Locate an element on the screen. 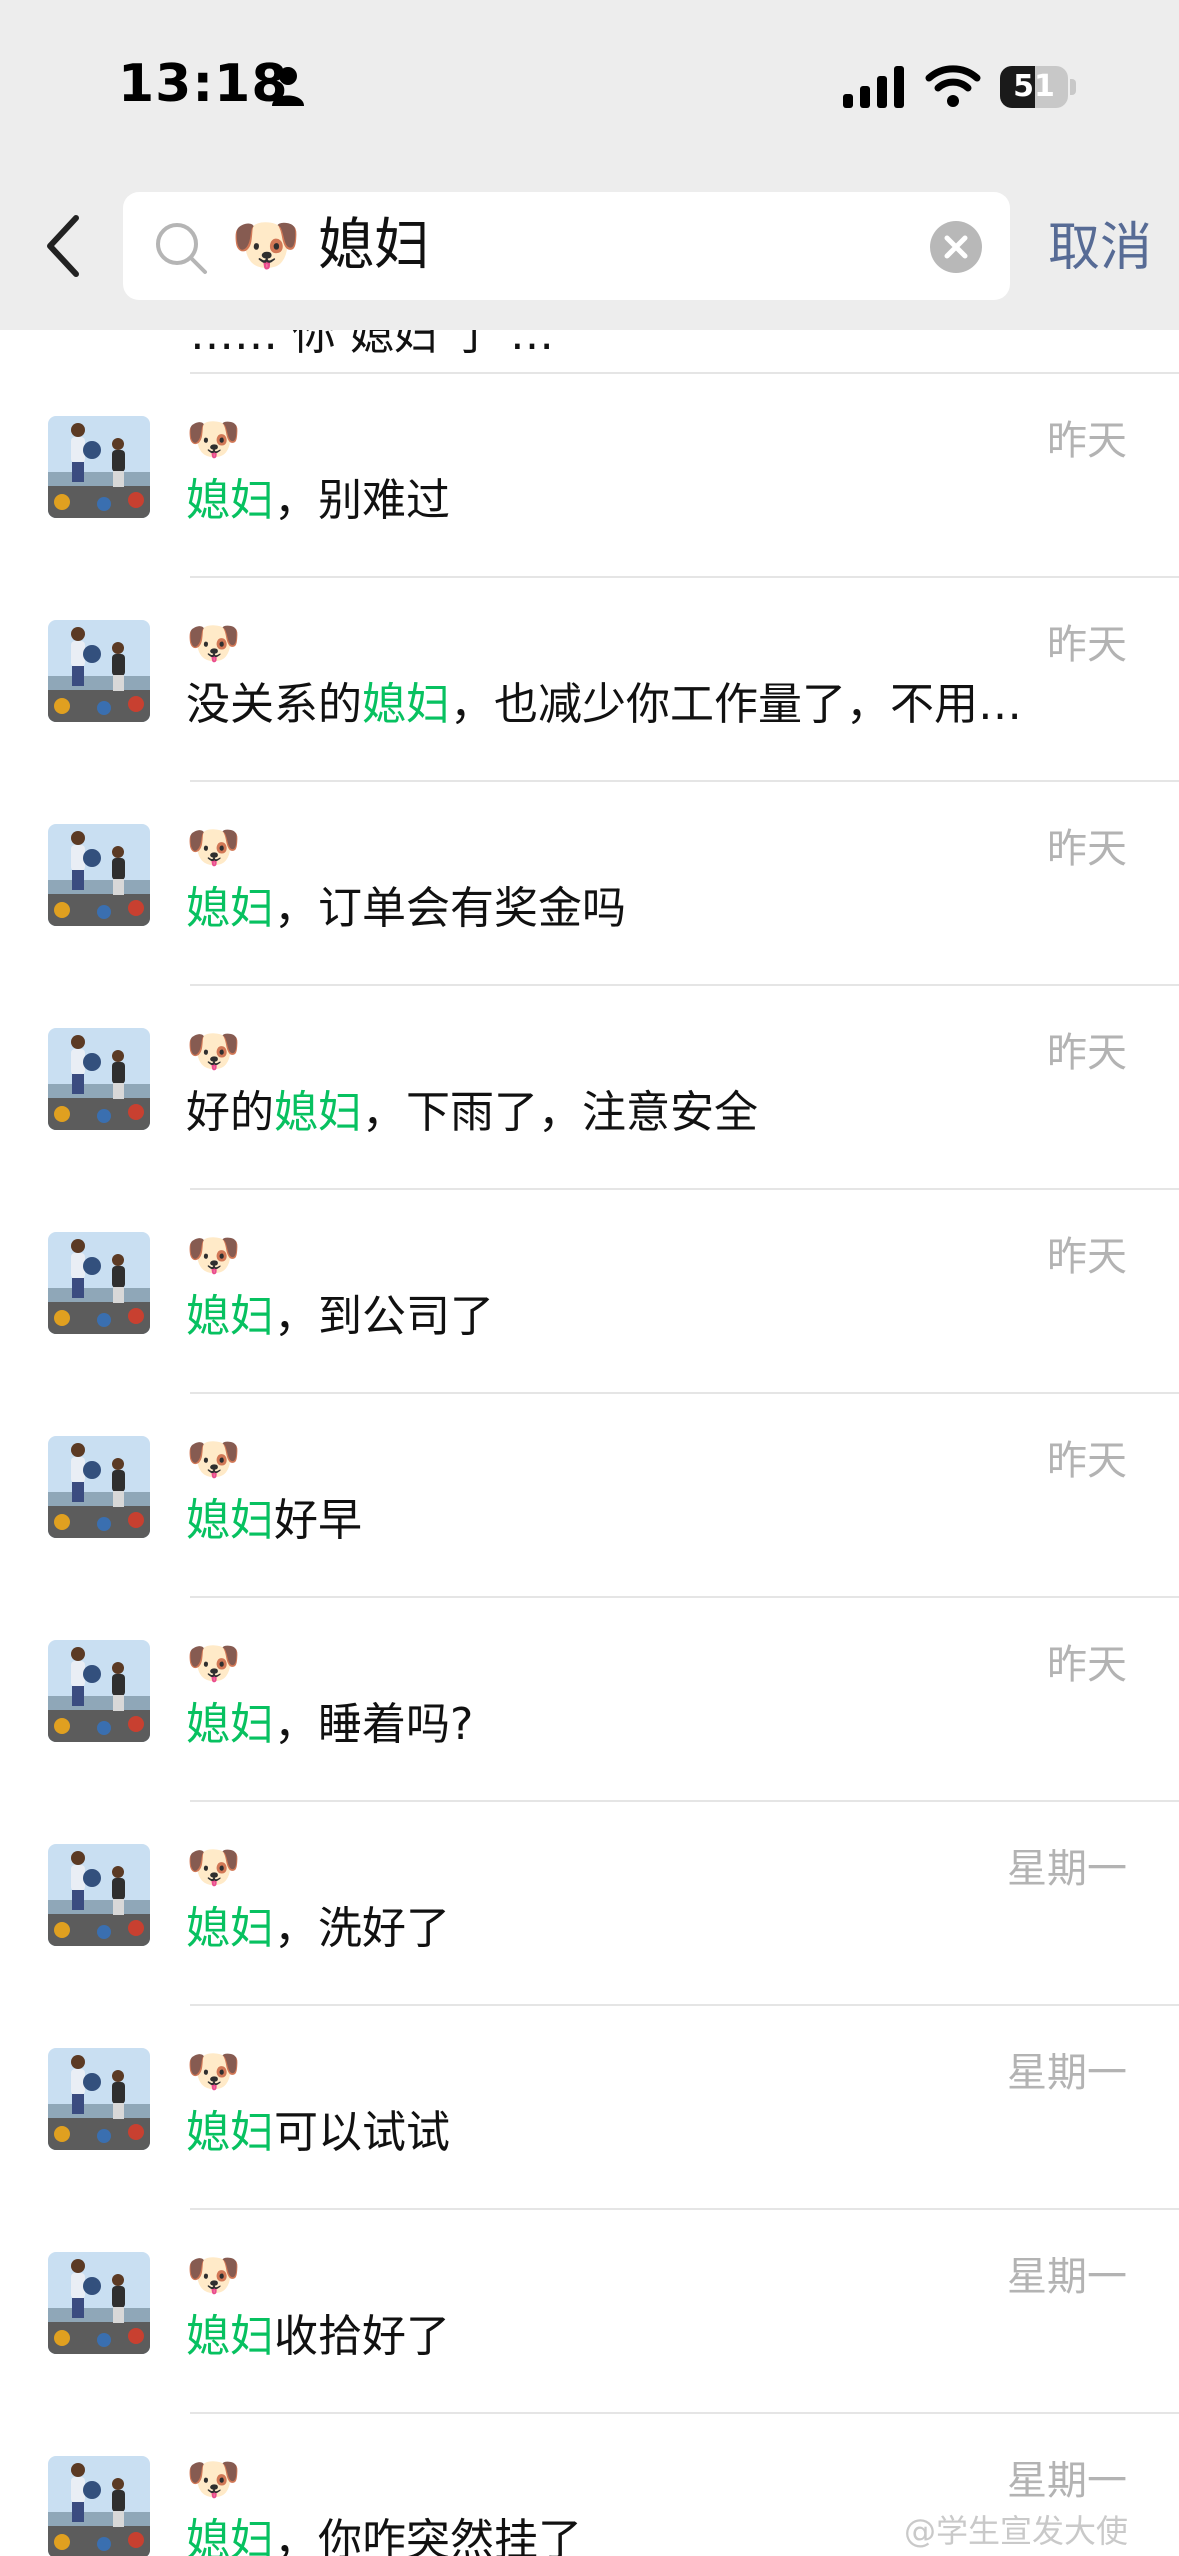 This screenshot has height=2556, width=1179. snippet-before: 好的 is located at coordinates (230, 1112).